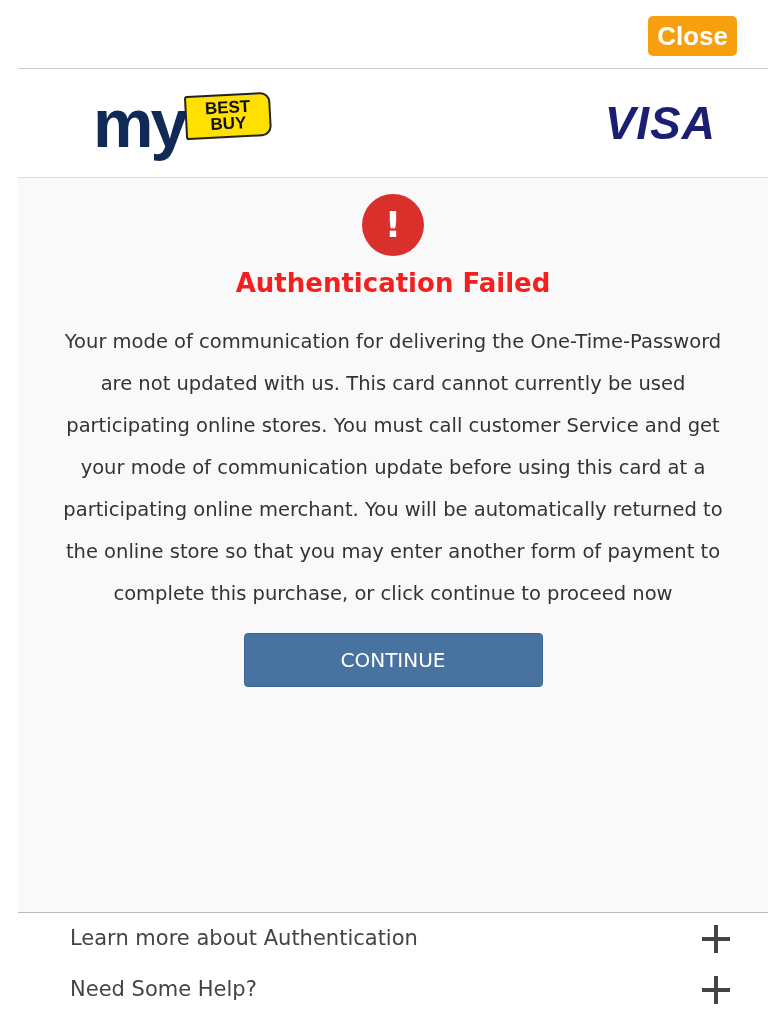 Image resolution: width=768 pixels, height=1024 pixels. I want to click on accordion-header: Learn more about Authentication, so click(393, 938).